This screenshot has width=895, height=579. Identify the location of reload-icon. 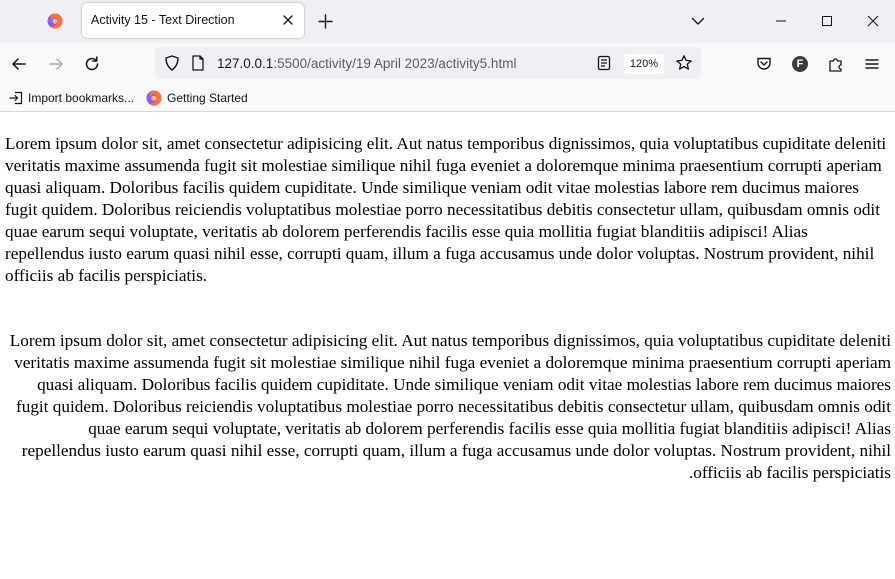
(92, 64).